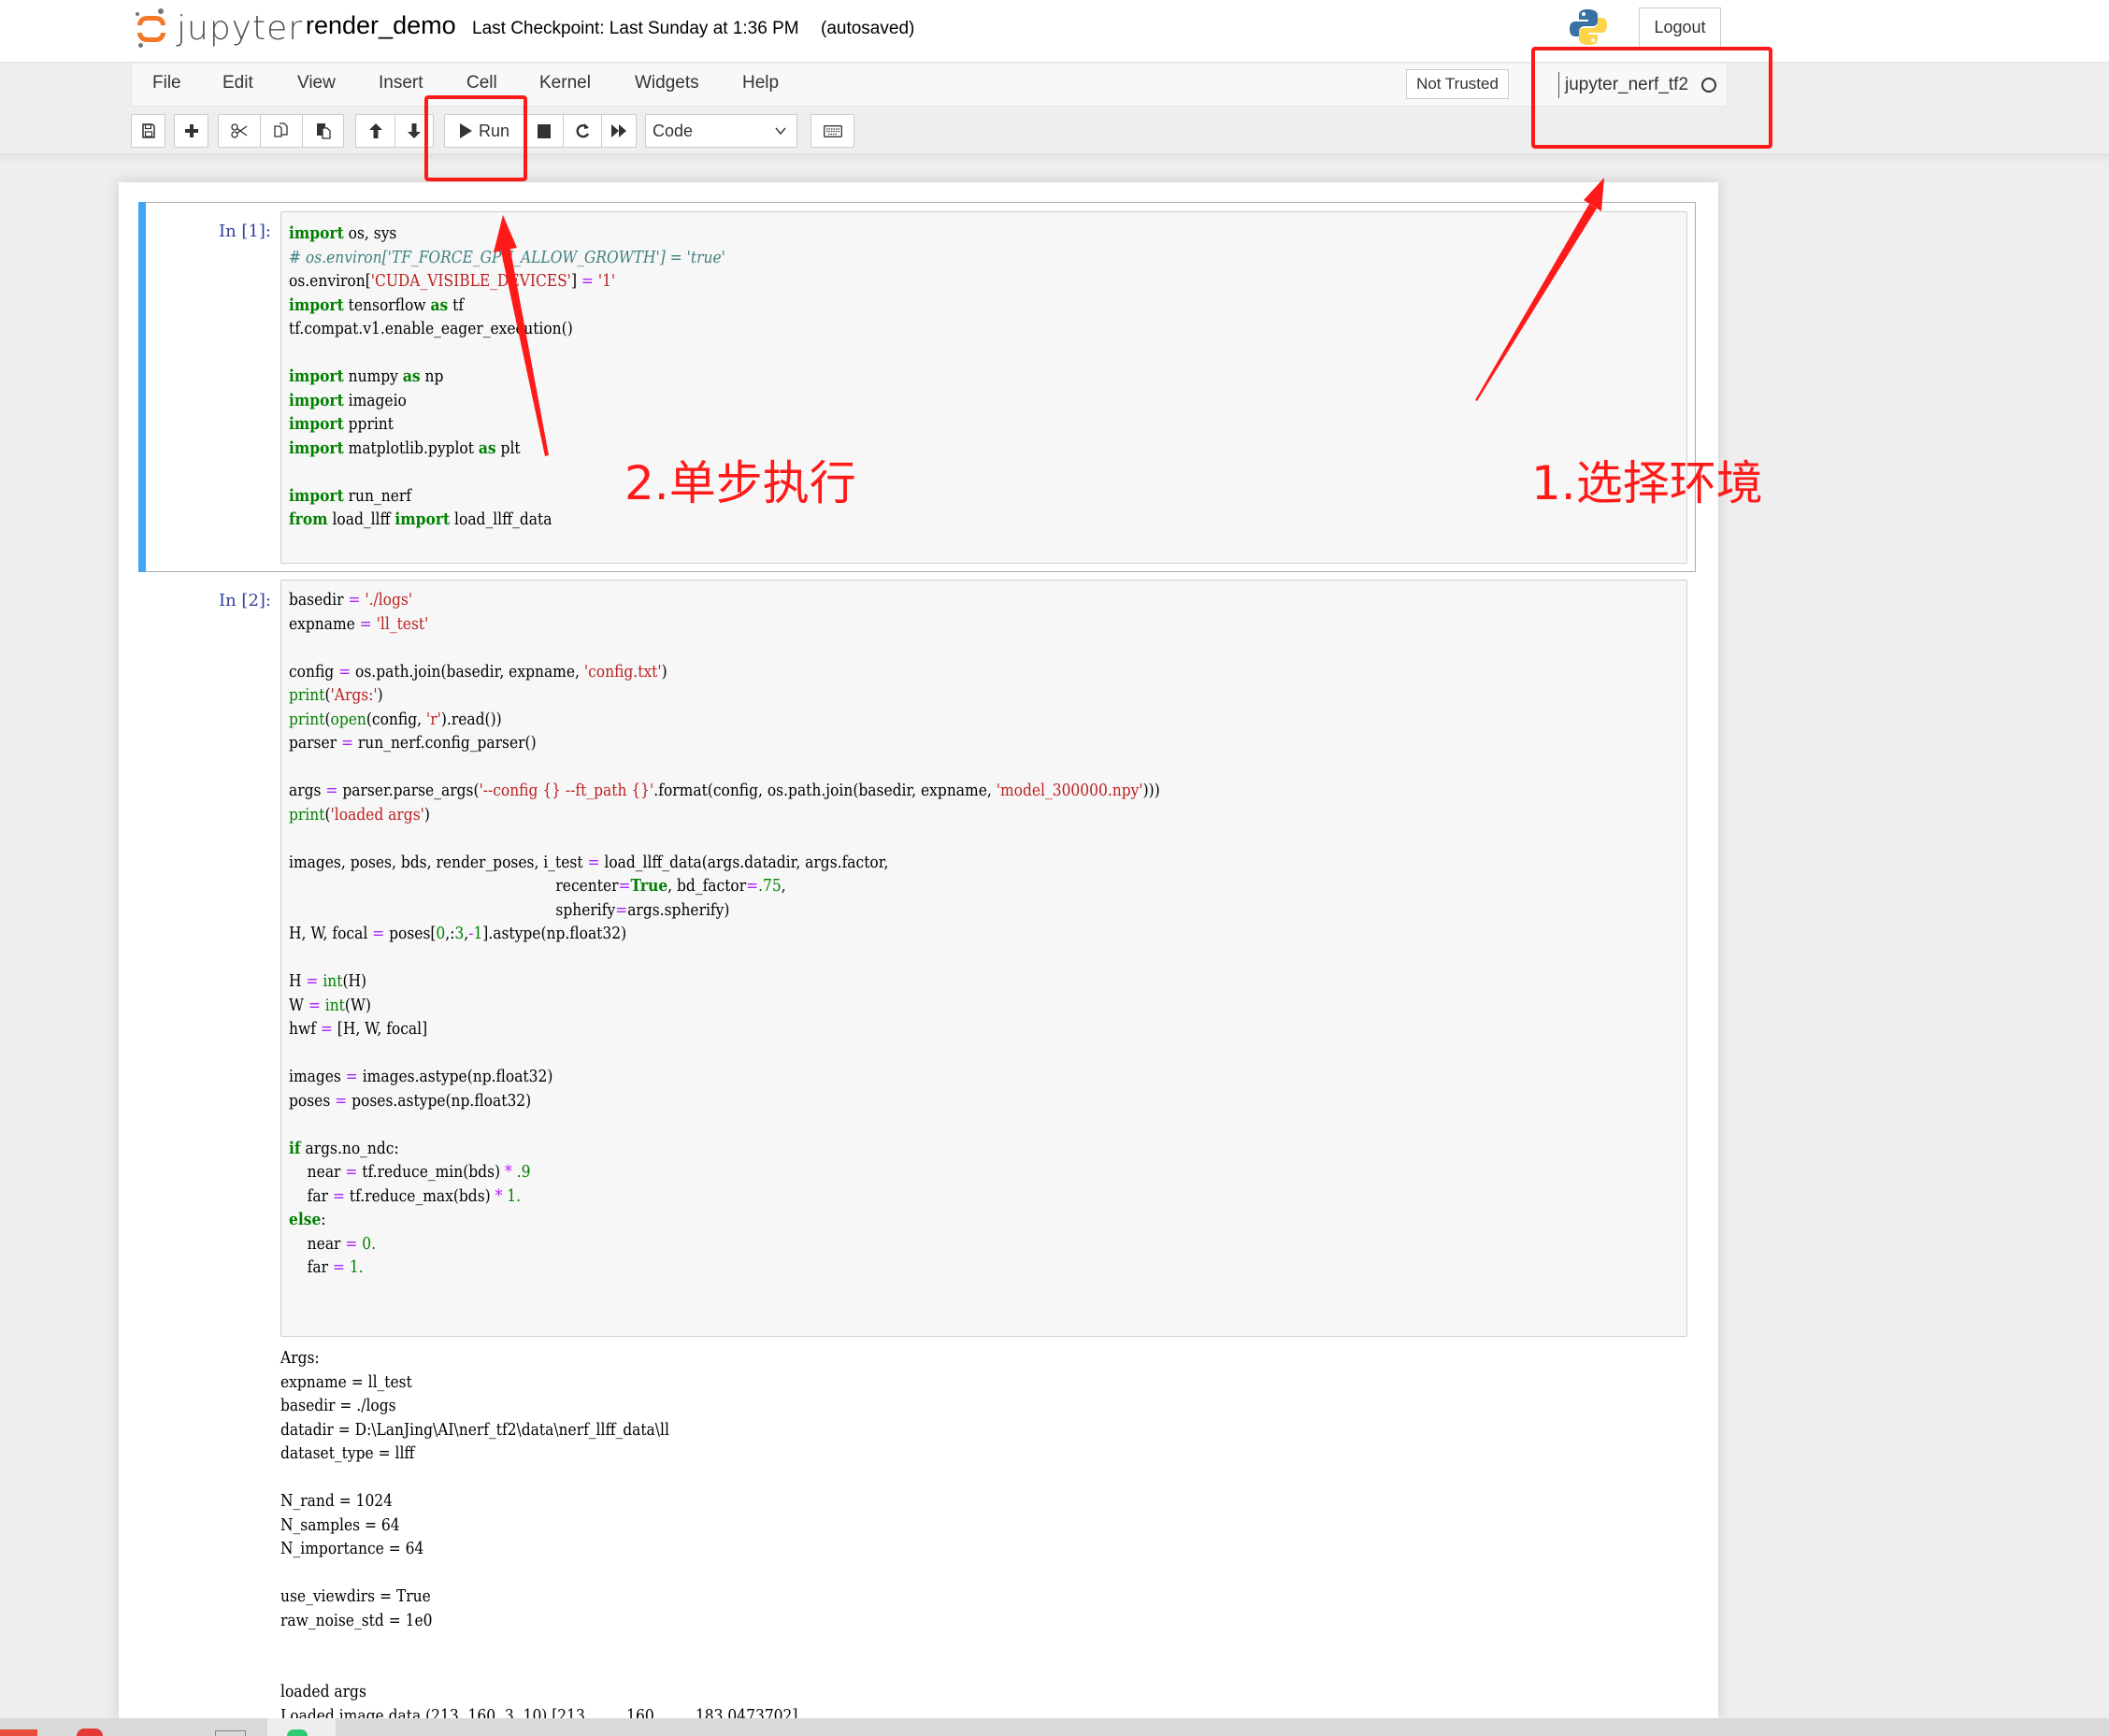  I want to click on output-line: N_importance = 64, so click(352, 1548).